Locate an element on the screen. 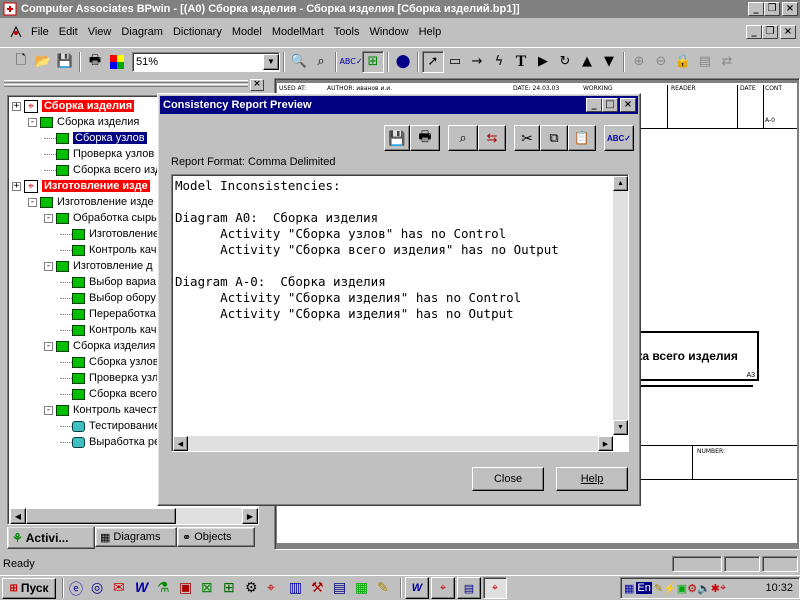 This screenshot has width=800, height=600. document-icon is located at coordinates (16, 32).